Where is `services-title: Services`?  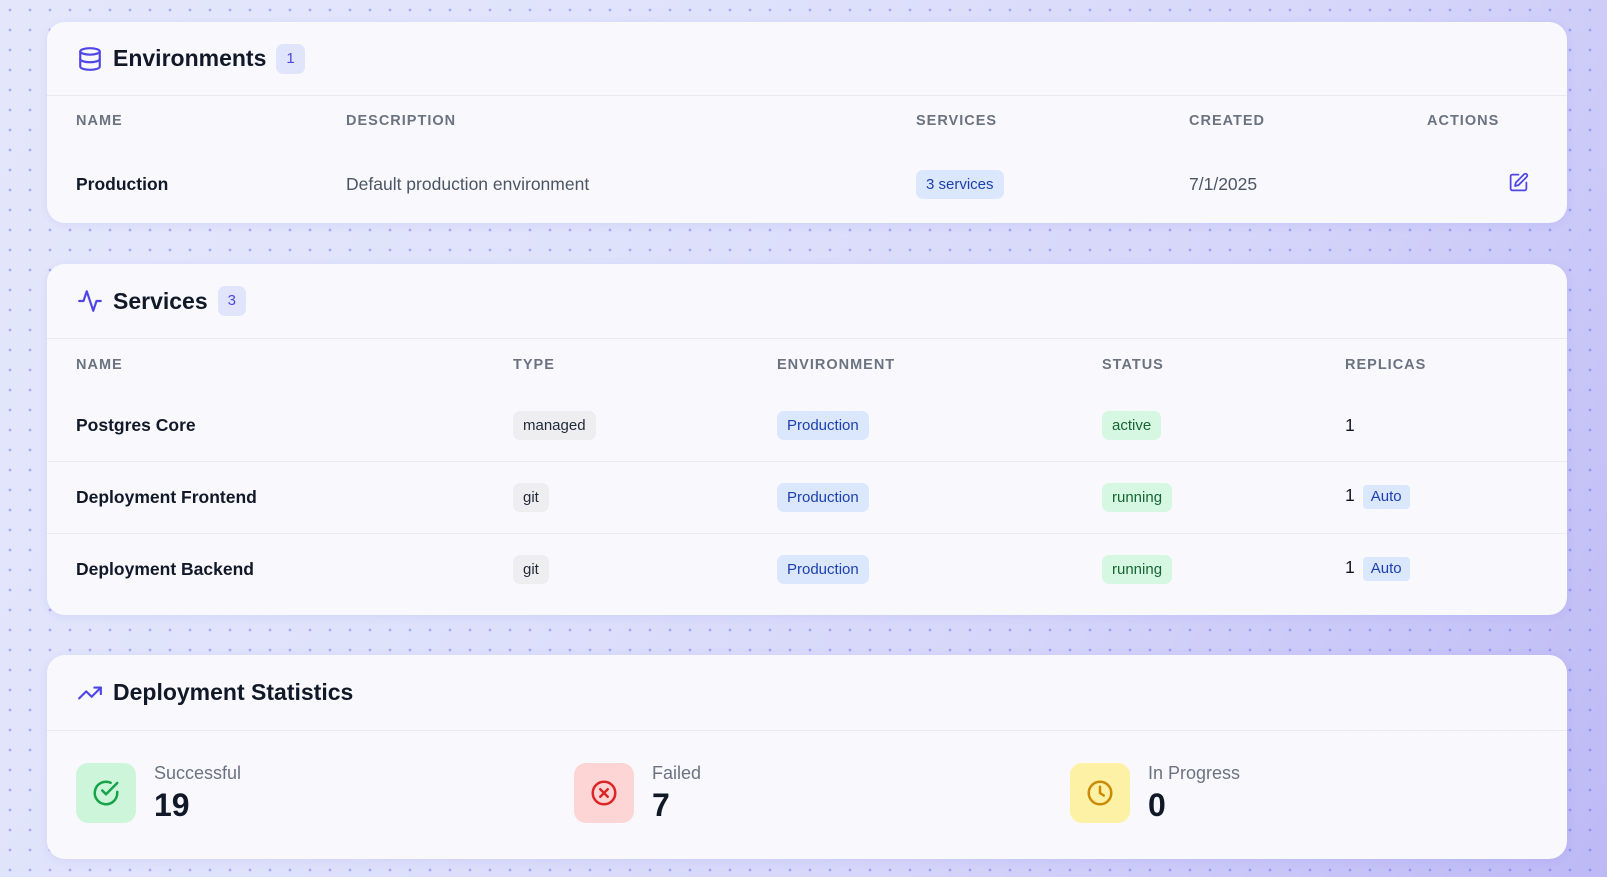 services-title: Services is located at coordinates (160, 300).